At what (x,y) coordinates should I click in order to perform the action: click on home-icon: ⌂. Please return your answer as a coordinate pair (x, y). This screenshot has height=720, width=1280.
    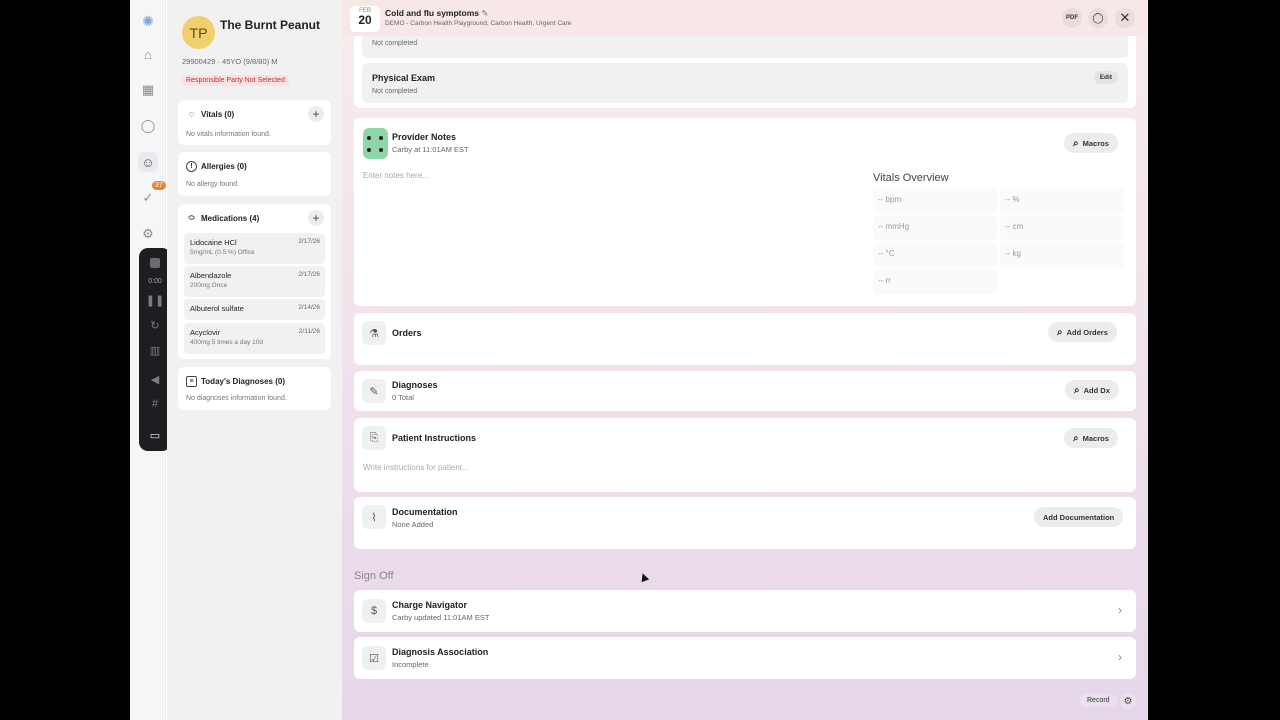
    Looking at the image, I should click on (148, 54).